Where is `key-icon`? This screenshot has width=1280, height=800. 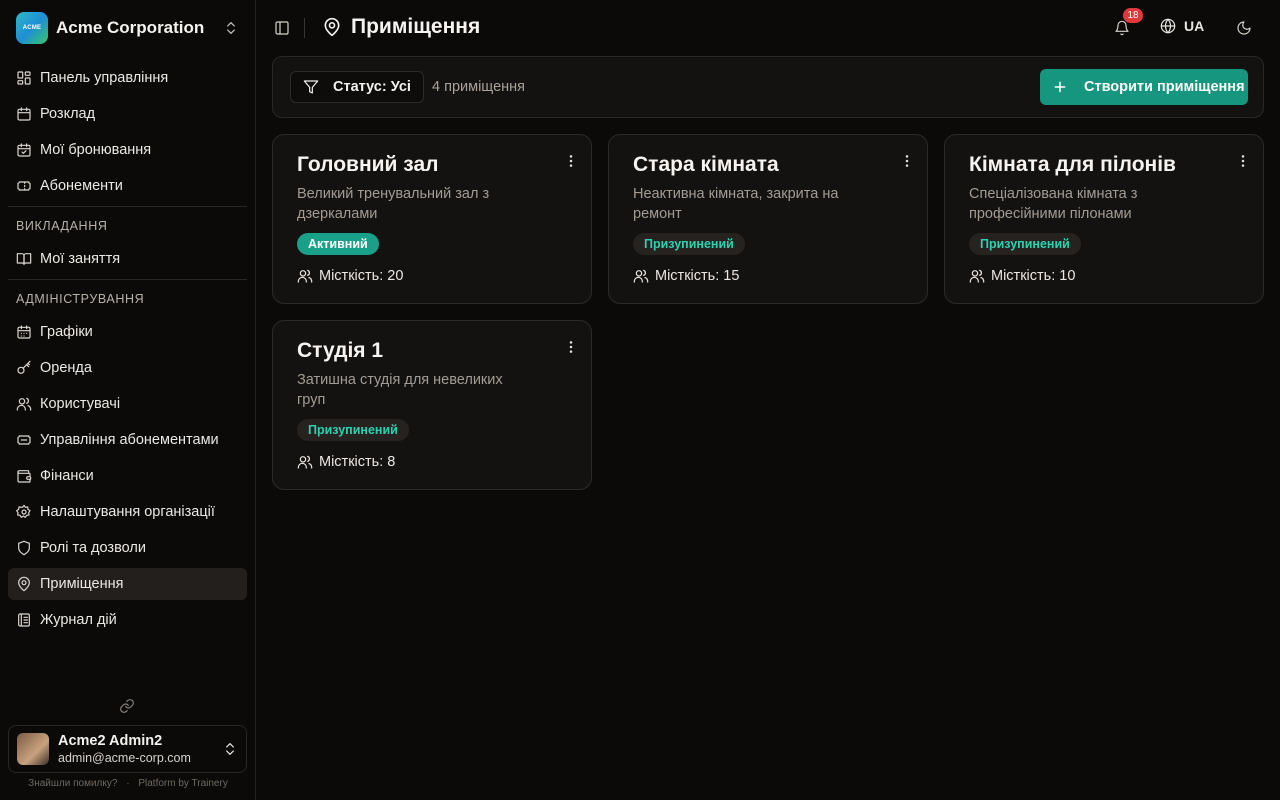 key-icon is located at coordinates (24, 368).